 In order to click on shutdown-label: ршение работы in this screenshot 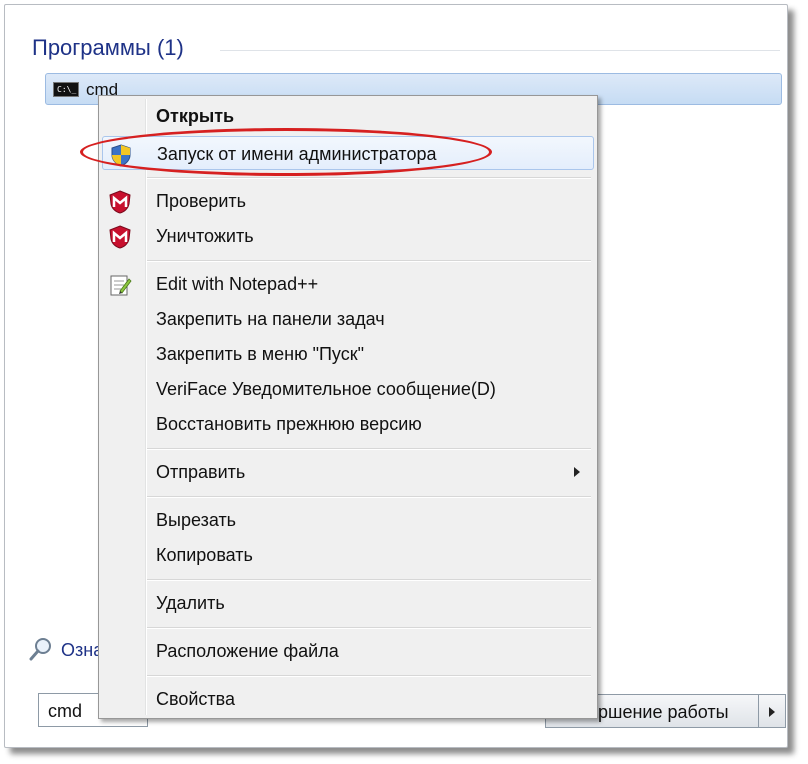, I will do `click(663, 712)`.